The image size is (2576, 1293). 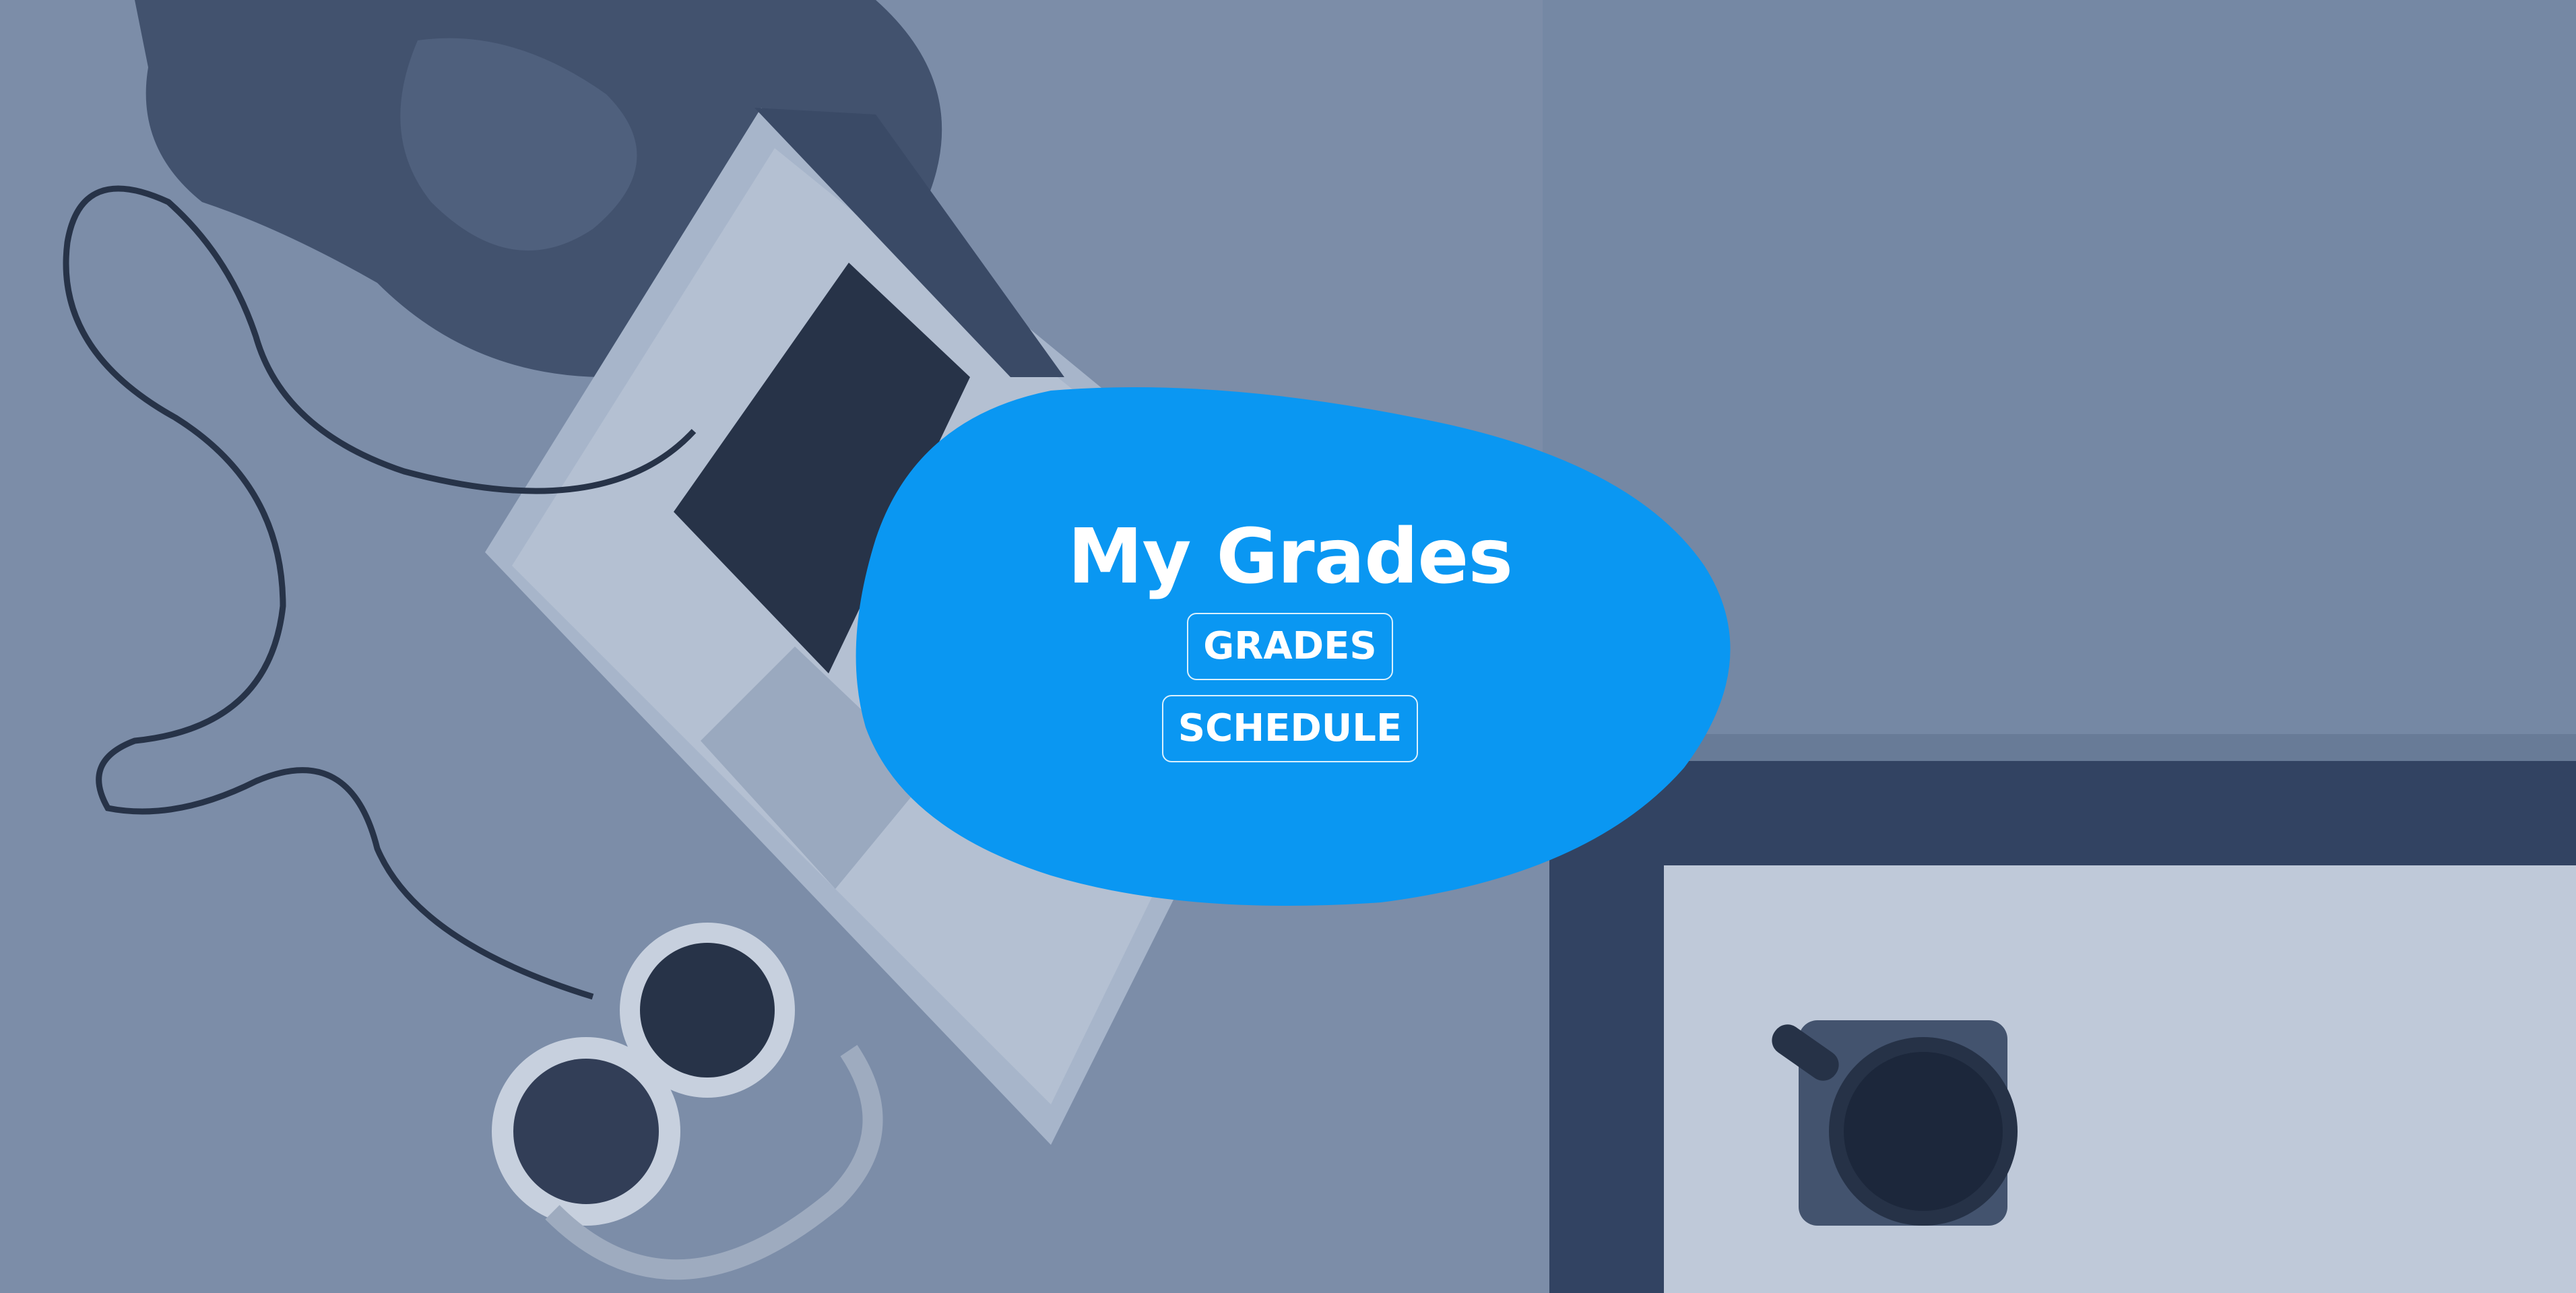 I want to click on page-title: My Grades, so click(x=1290, y=557).